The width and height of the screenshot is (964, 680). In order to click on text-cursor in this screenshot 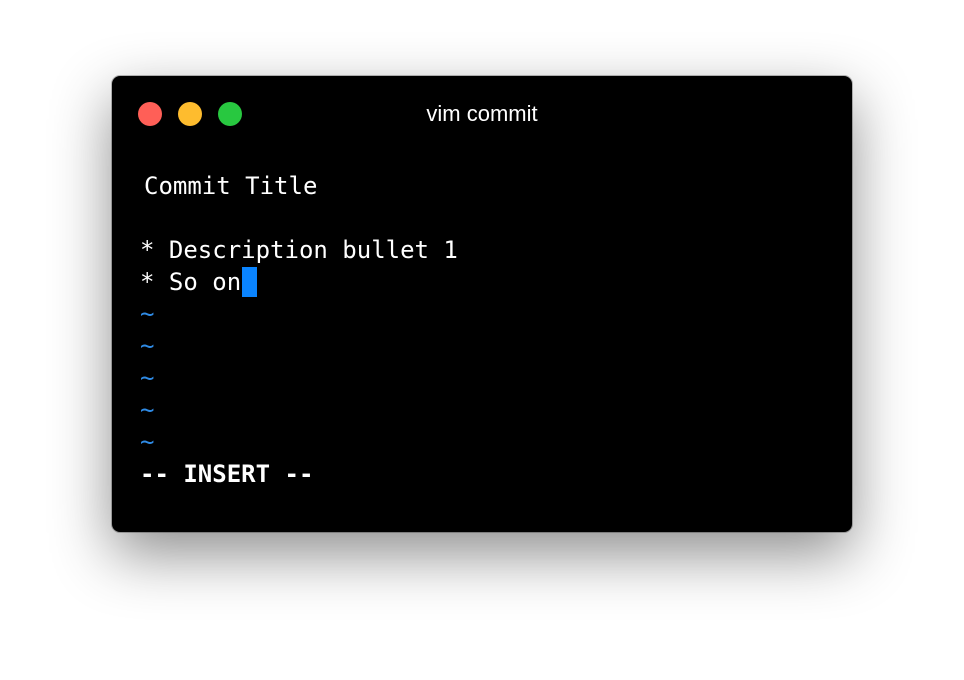, I will do `click(250, 282)`.